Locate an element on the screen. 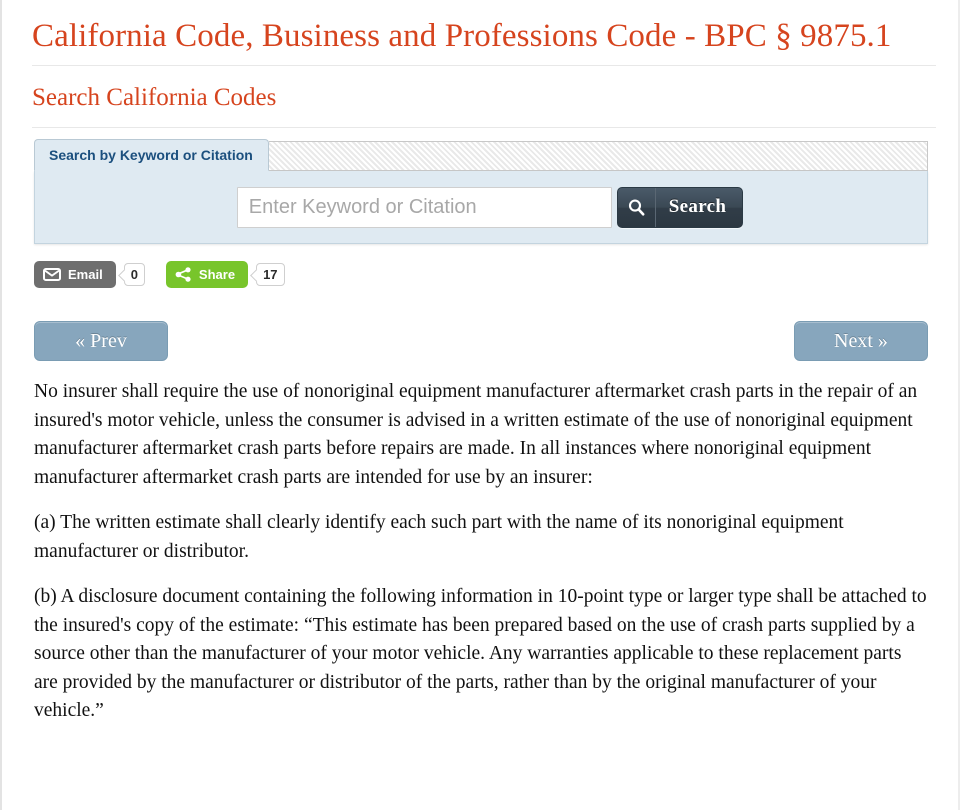 Image resolution: width=960 pixels, height=810 pixels. social-share-bar: Email 0 Share 17 is located at coordinates (489, 266).